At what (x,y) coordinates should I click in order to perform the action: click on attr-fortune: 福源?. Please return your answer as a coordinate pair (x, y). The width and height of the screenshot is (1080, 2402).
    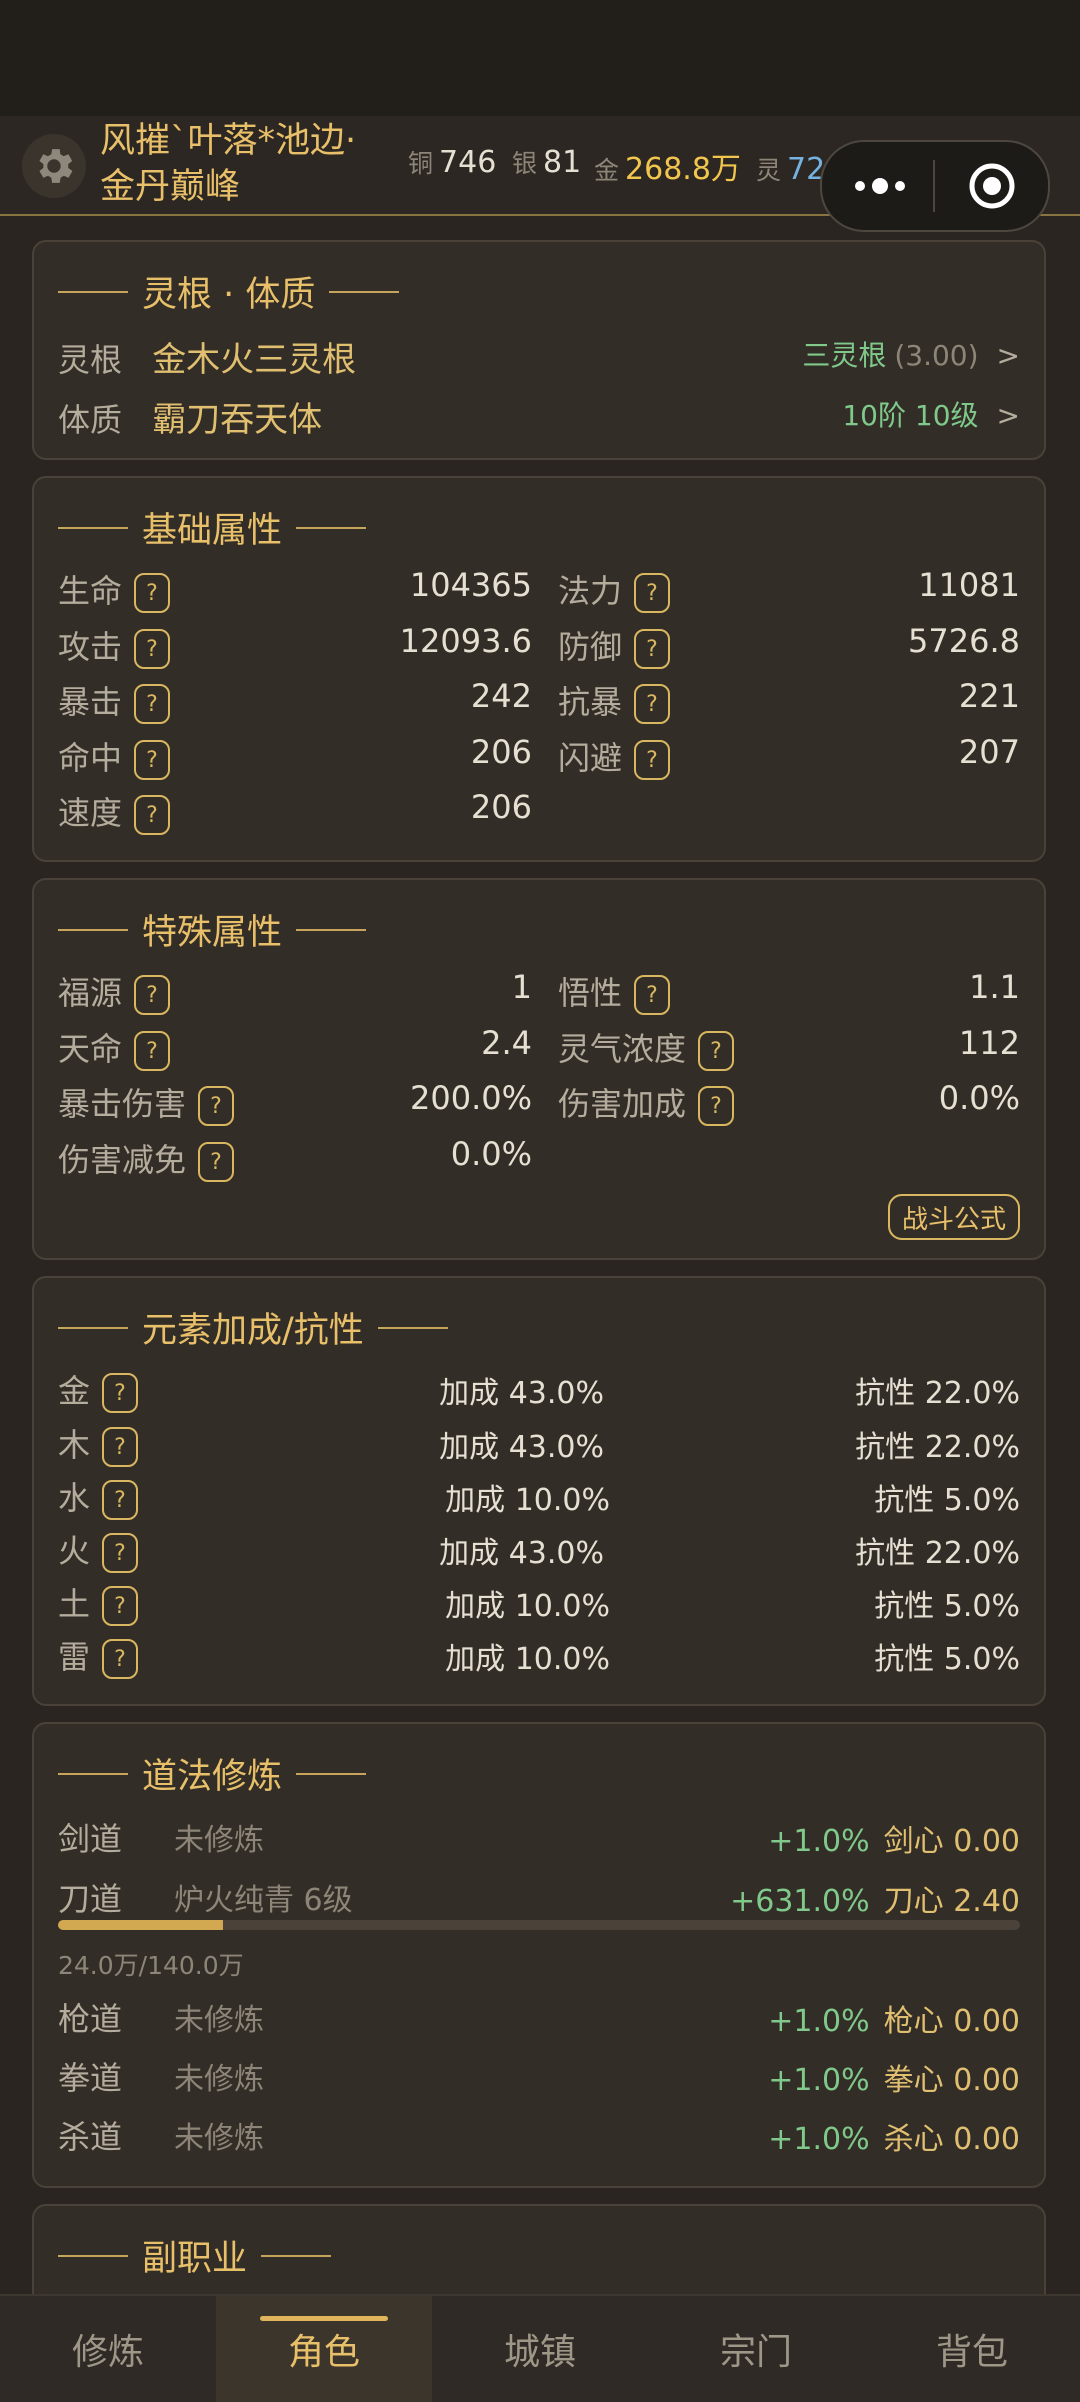
    Looking at the image, I should click on (114, 991).